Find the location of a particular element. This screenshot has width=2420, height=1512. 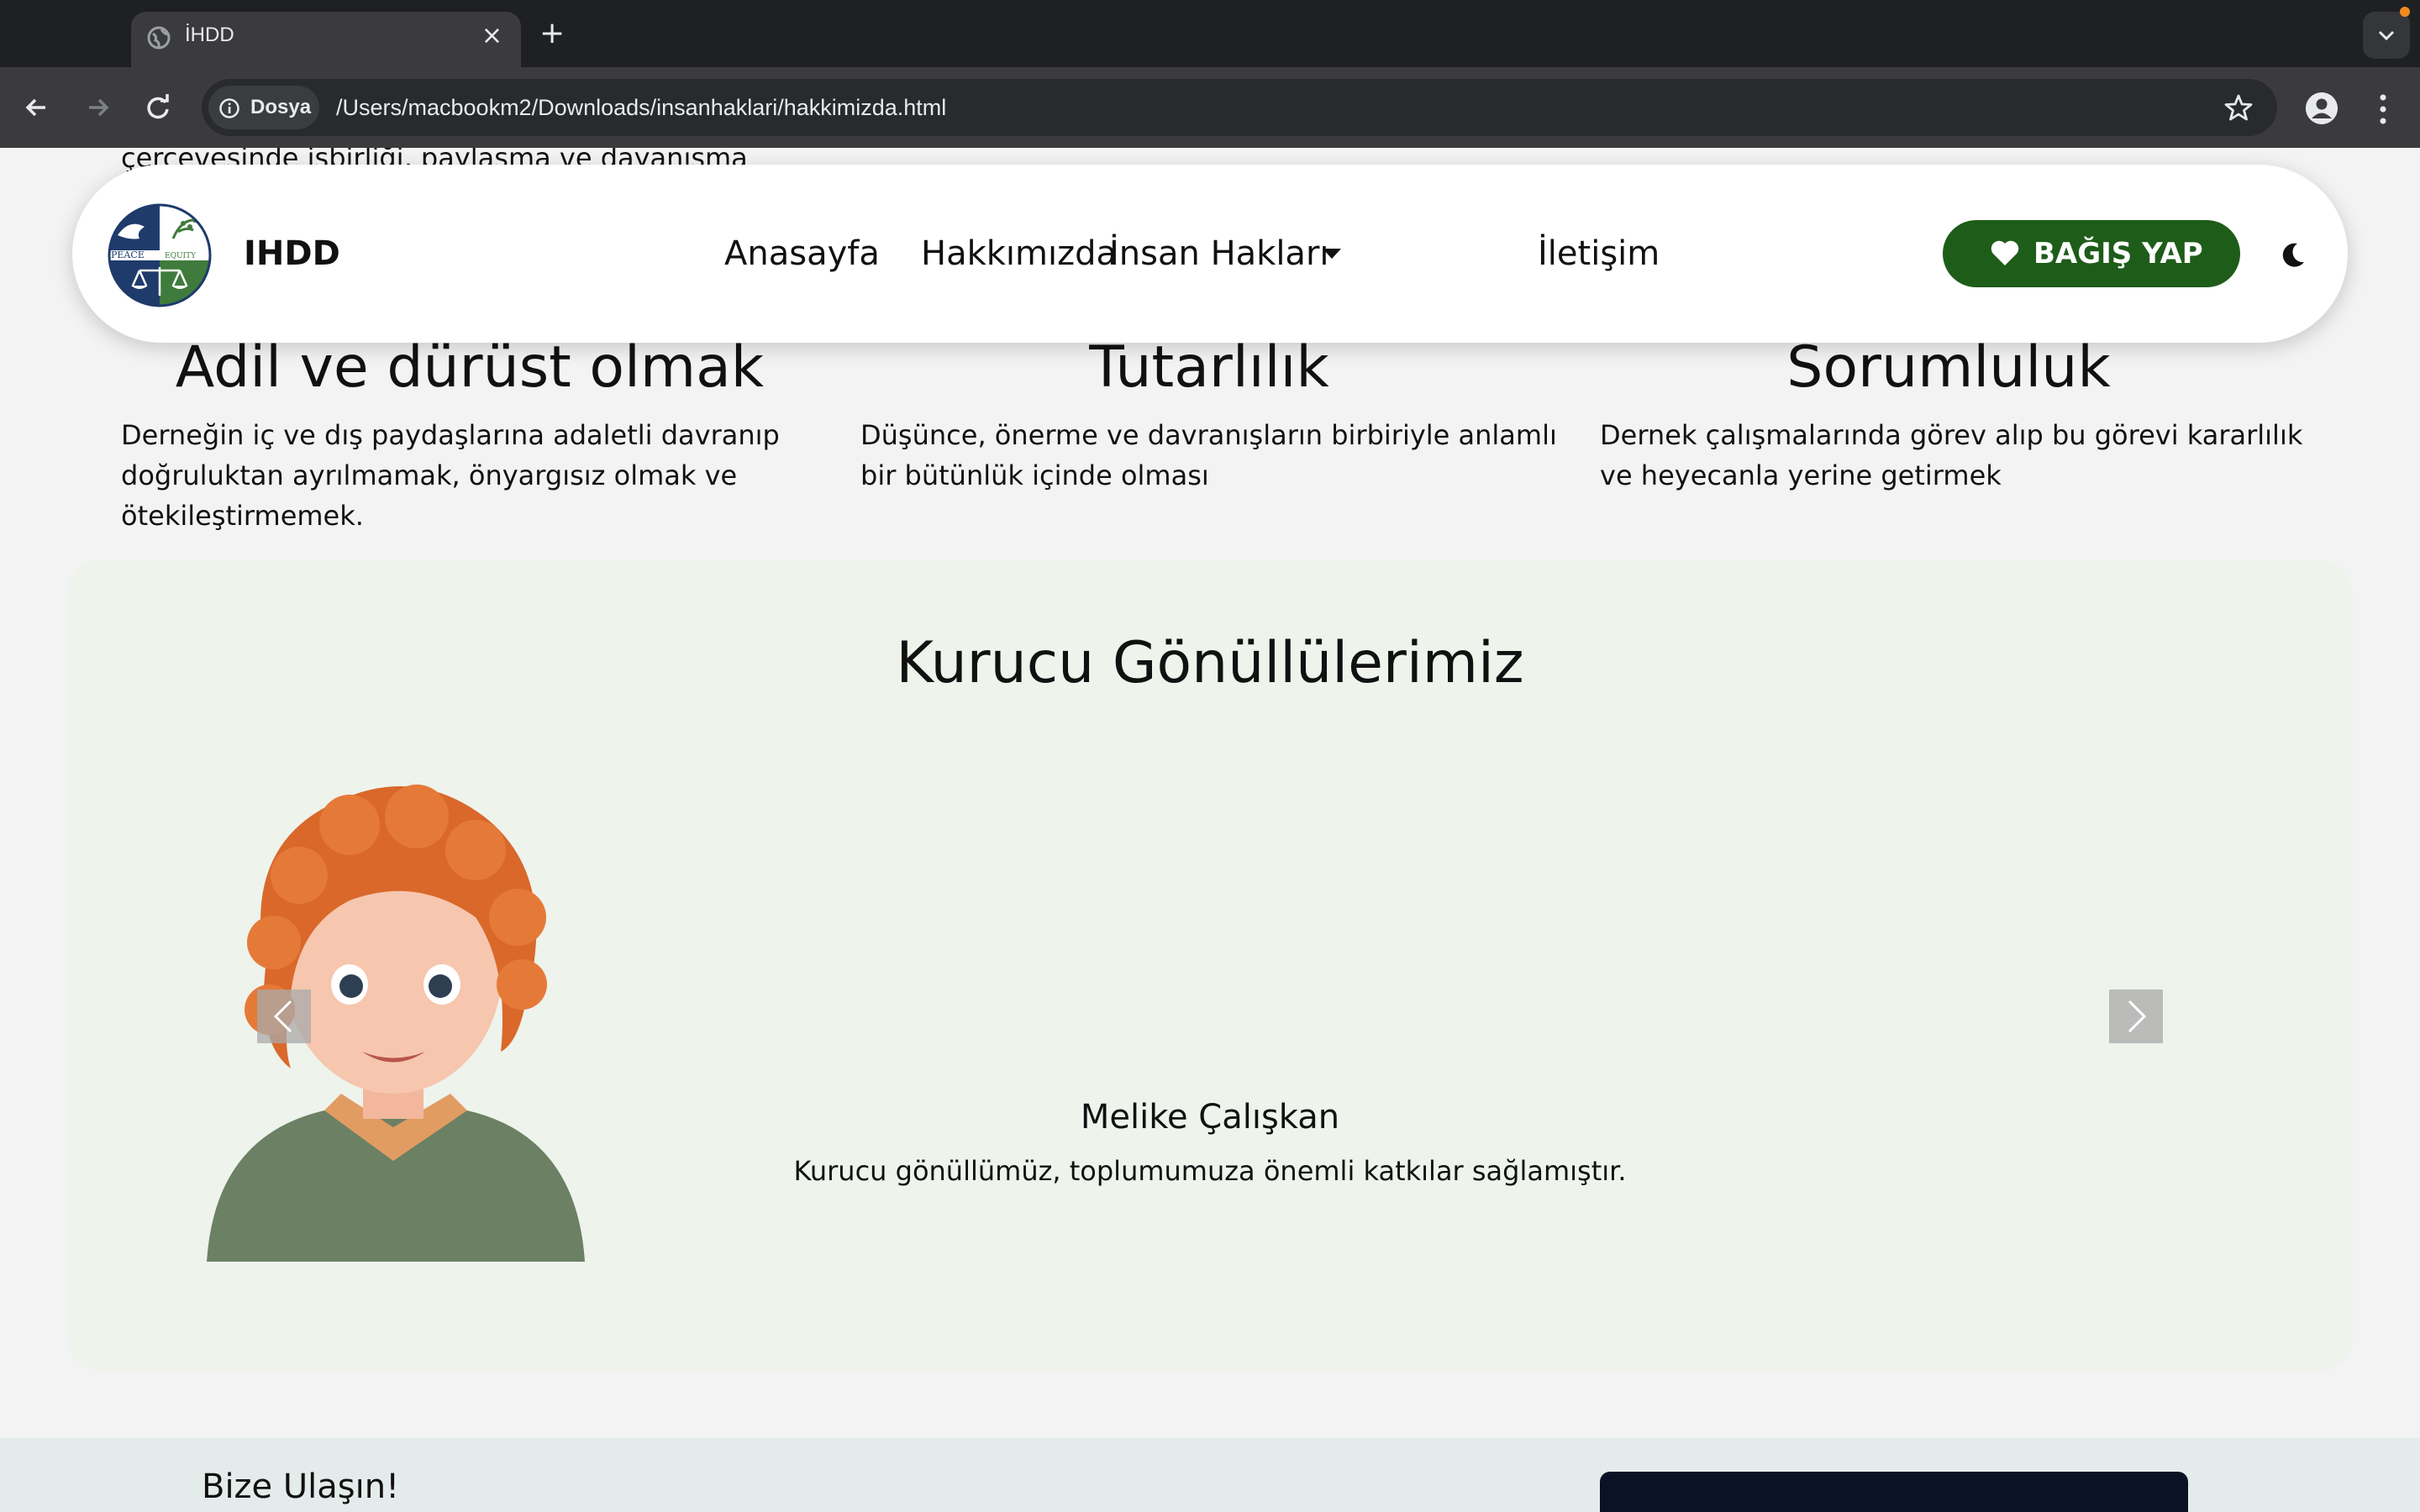

caret-down-icon is located at coordinates (1332, 254).